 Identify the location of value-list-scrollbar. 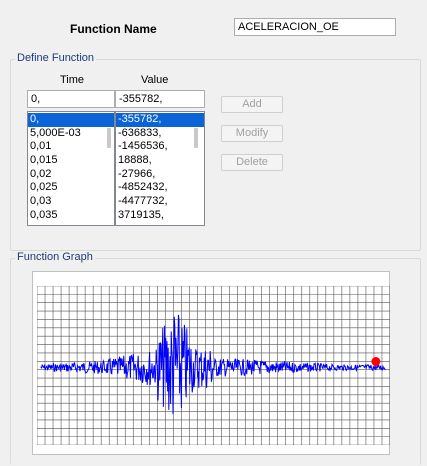
(196, 138).